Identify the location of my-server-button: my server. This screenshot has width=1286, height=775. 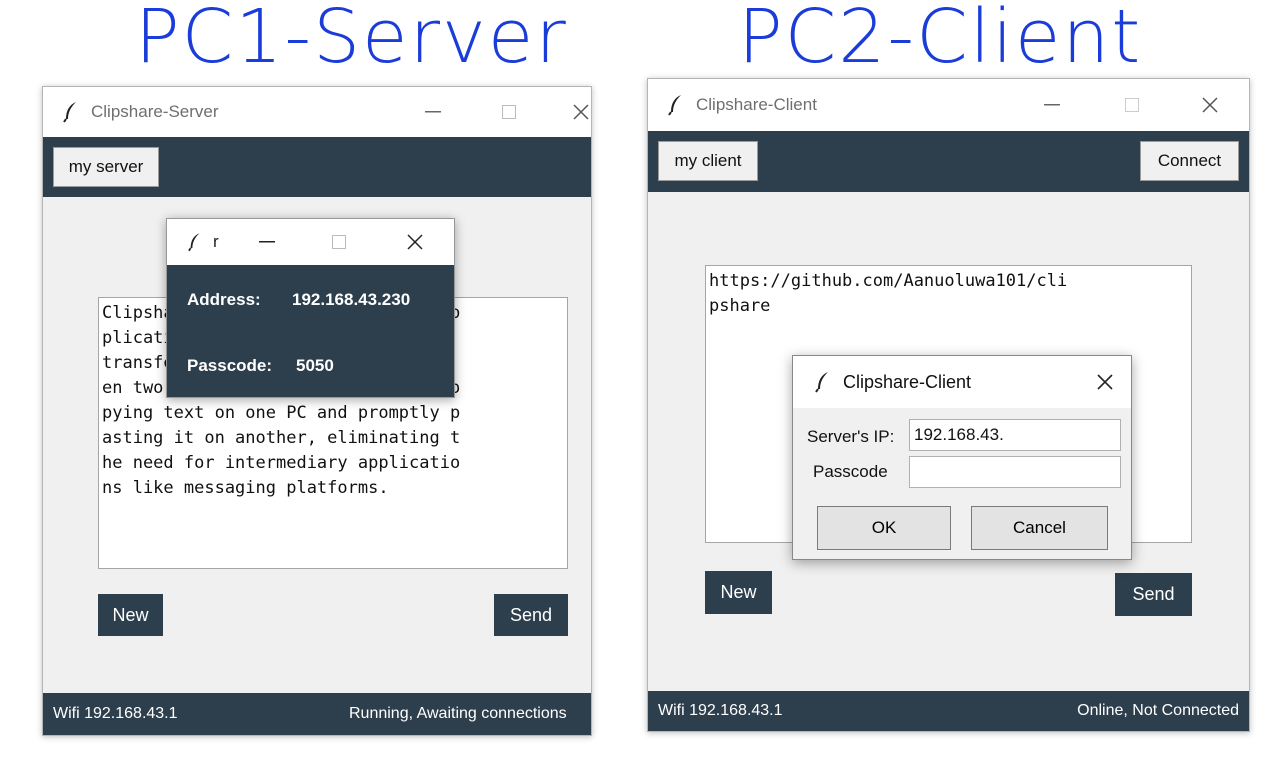
(106, 167).